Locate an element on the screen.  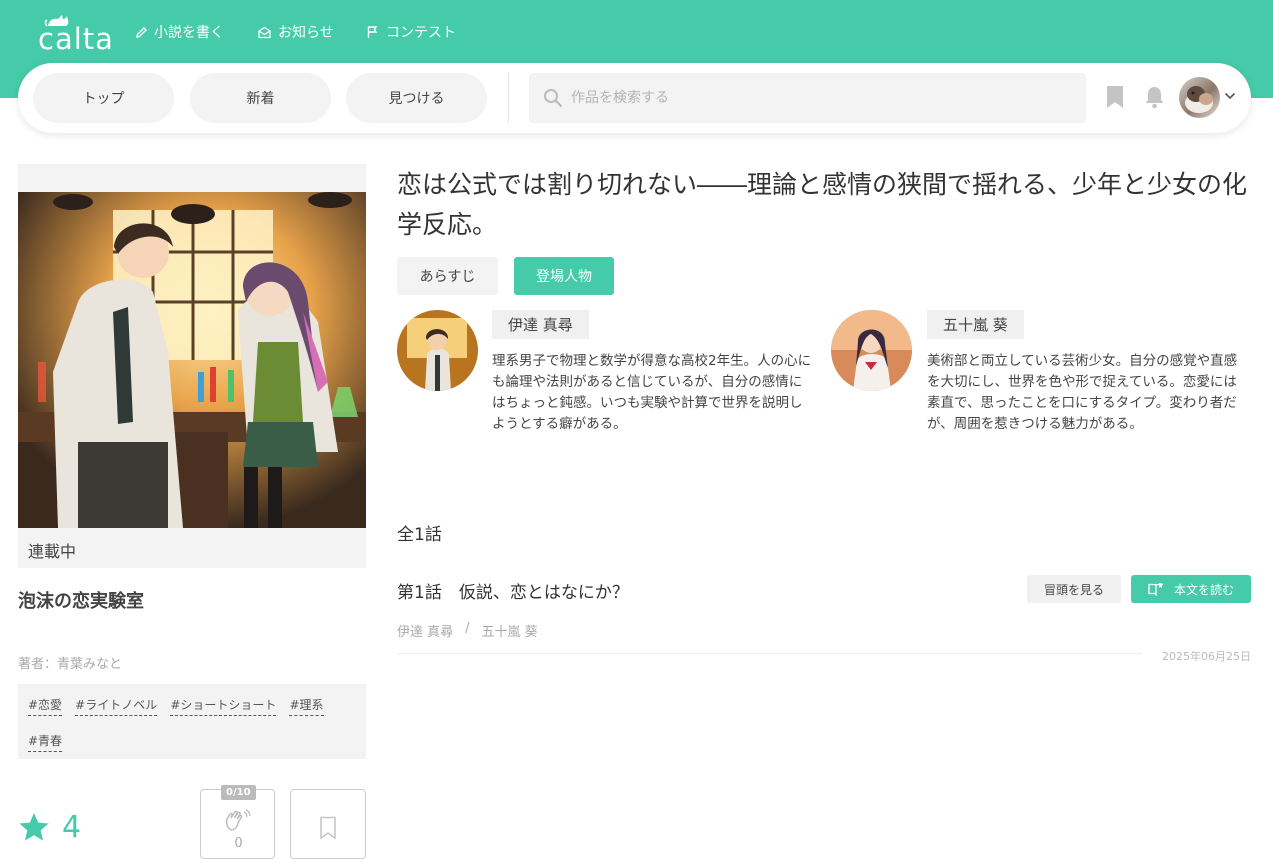
rating: 4 is located at coordinates (49, 827).